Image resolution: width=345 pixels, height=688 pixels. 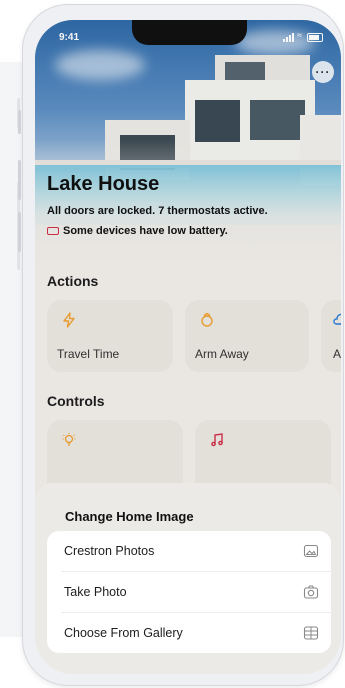 I want to click on option-choose-from-gallery: Choose From Gallery, so click(x=189, y=633).